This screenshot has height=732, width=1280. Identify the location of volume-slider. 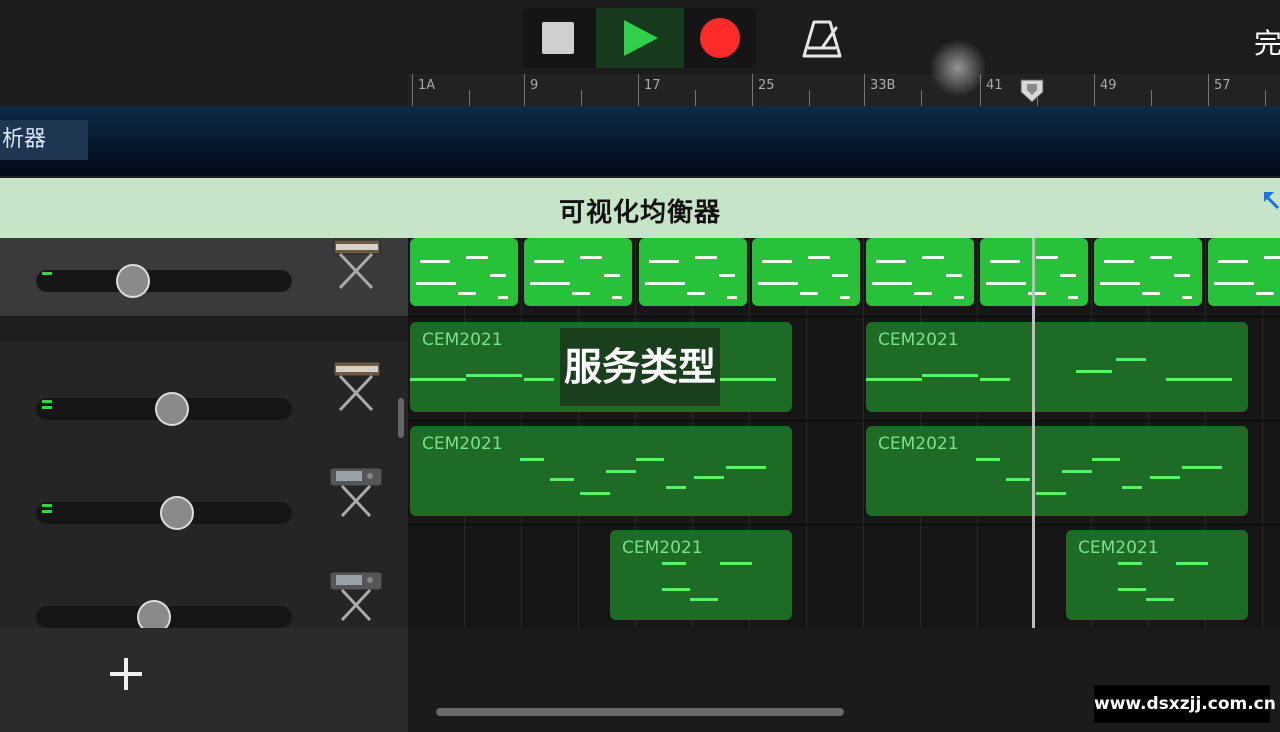
(164, 281).